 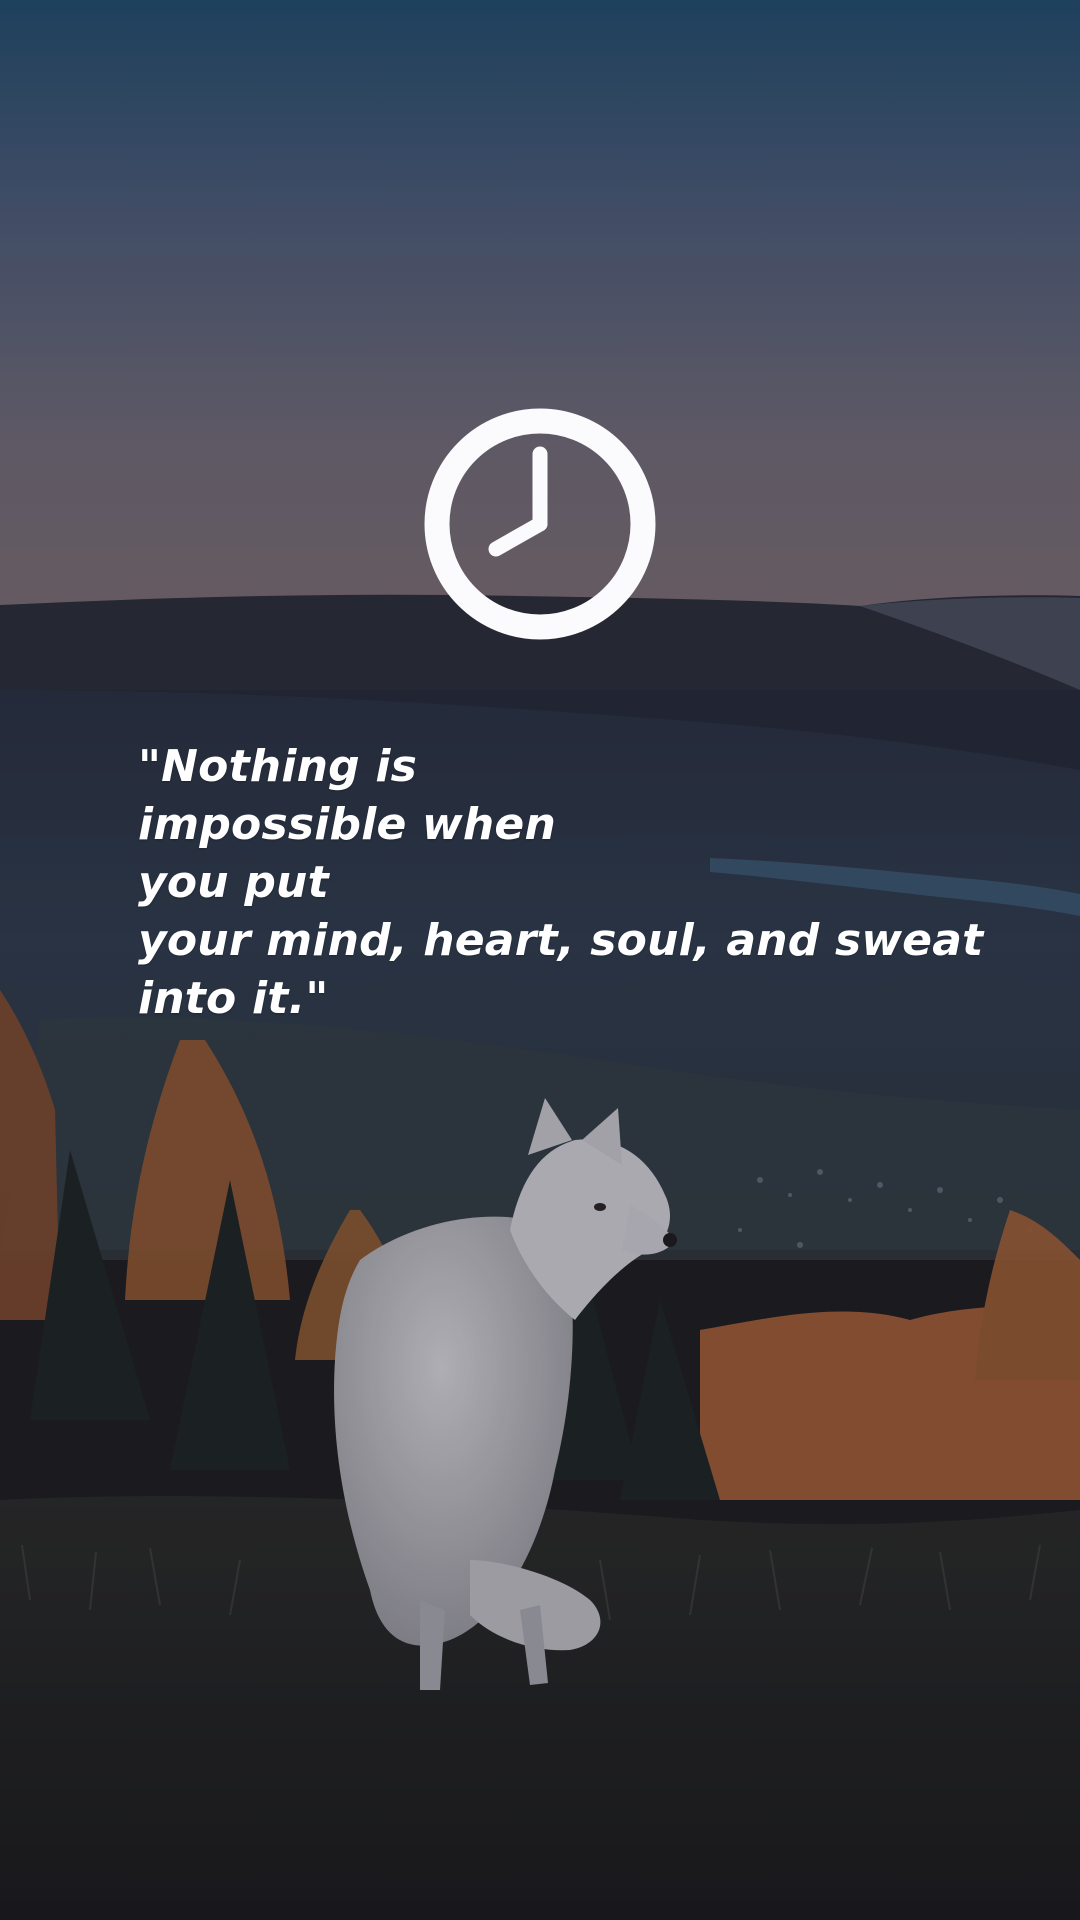 I want to click on clock-icon, so click(x=540, y=524).